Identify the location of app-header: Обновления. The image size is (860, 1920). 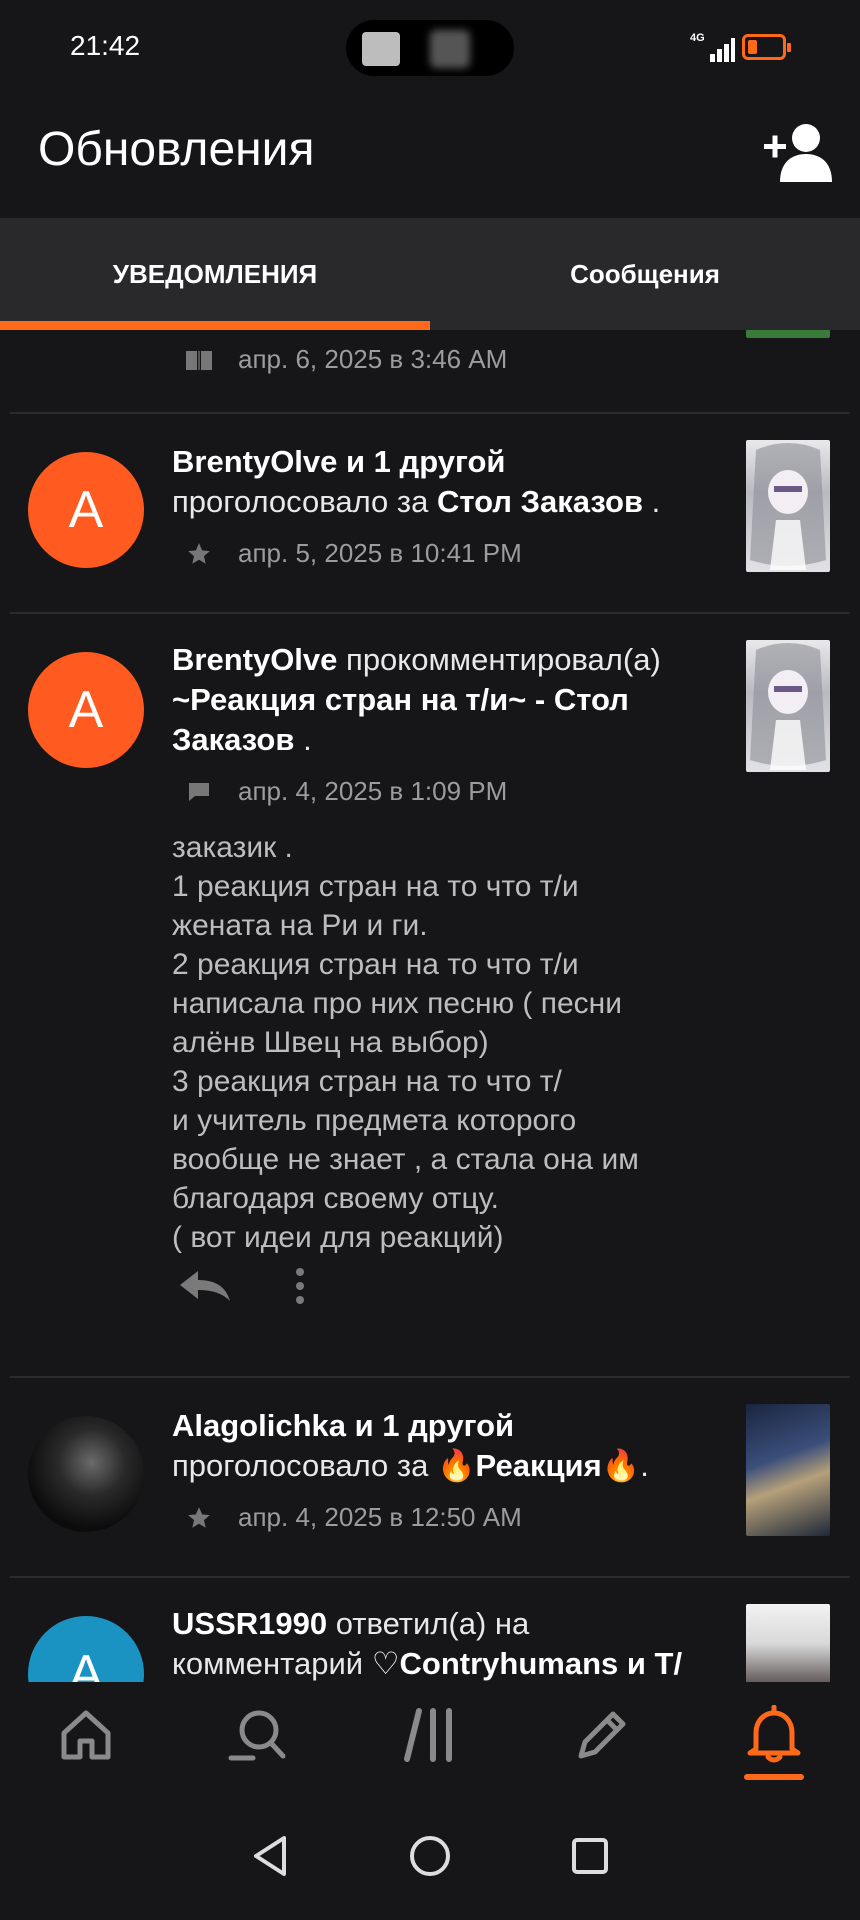
(430, 159).